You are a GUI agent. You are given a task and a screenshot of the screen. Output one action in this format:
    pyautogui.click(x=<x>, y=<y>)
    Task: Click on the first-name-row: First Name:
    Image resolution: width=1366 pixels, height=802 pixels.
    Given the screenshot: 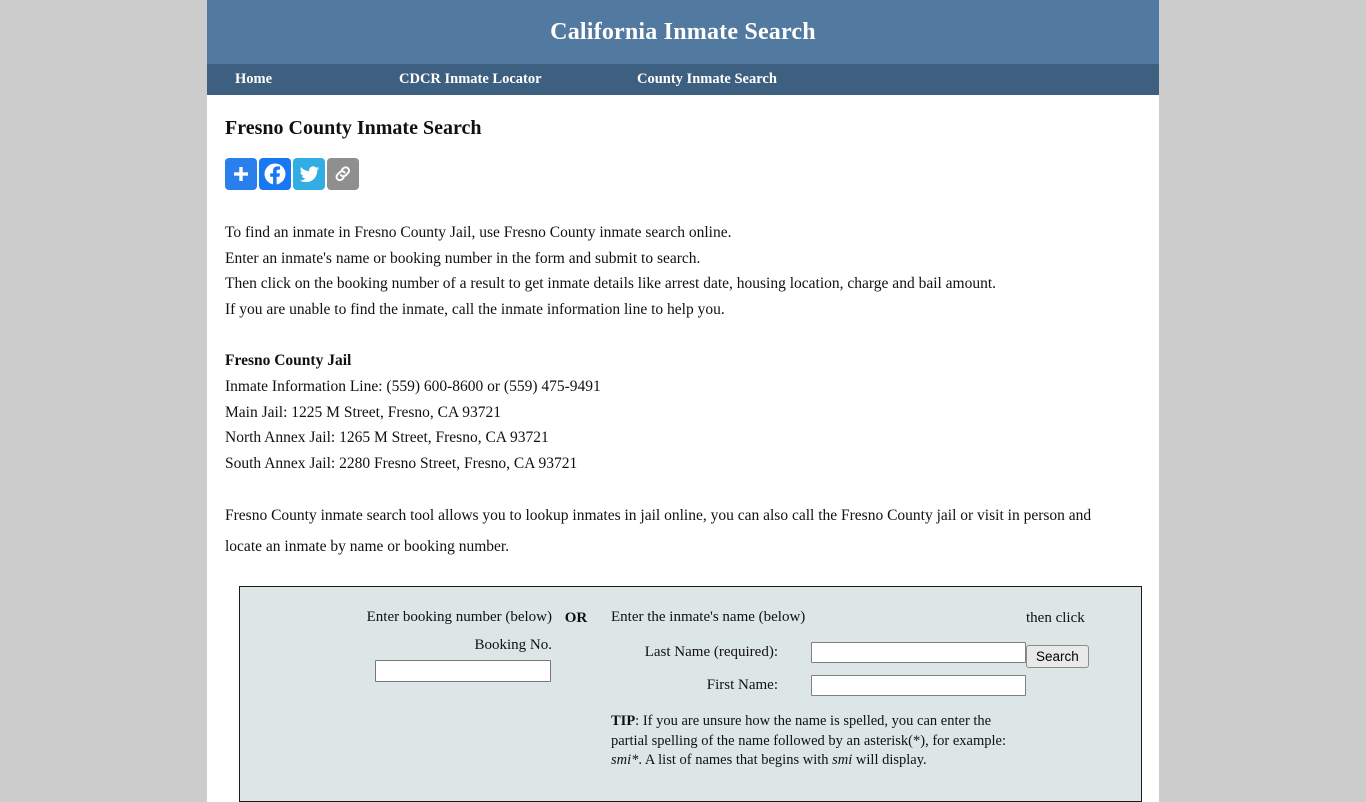 What is the action you would take?
    pyautogui.click(x=818, y=686)
    